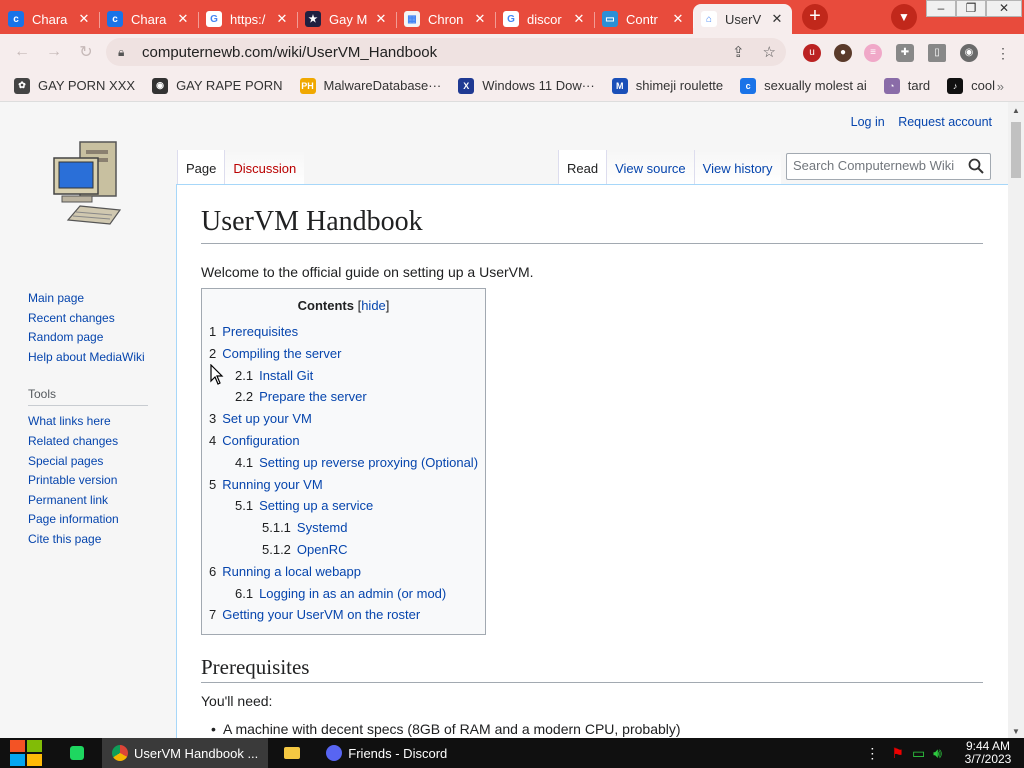 This screenshot has height=768, width=1024. I want to click on toc-entry: 3 Set up your VM, so click(343, 419).